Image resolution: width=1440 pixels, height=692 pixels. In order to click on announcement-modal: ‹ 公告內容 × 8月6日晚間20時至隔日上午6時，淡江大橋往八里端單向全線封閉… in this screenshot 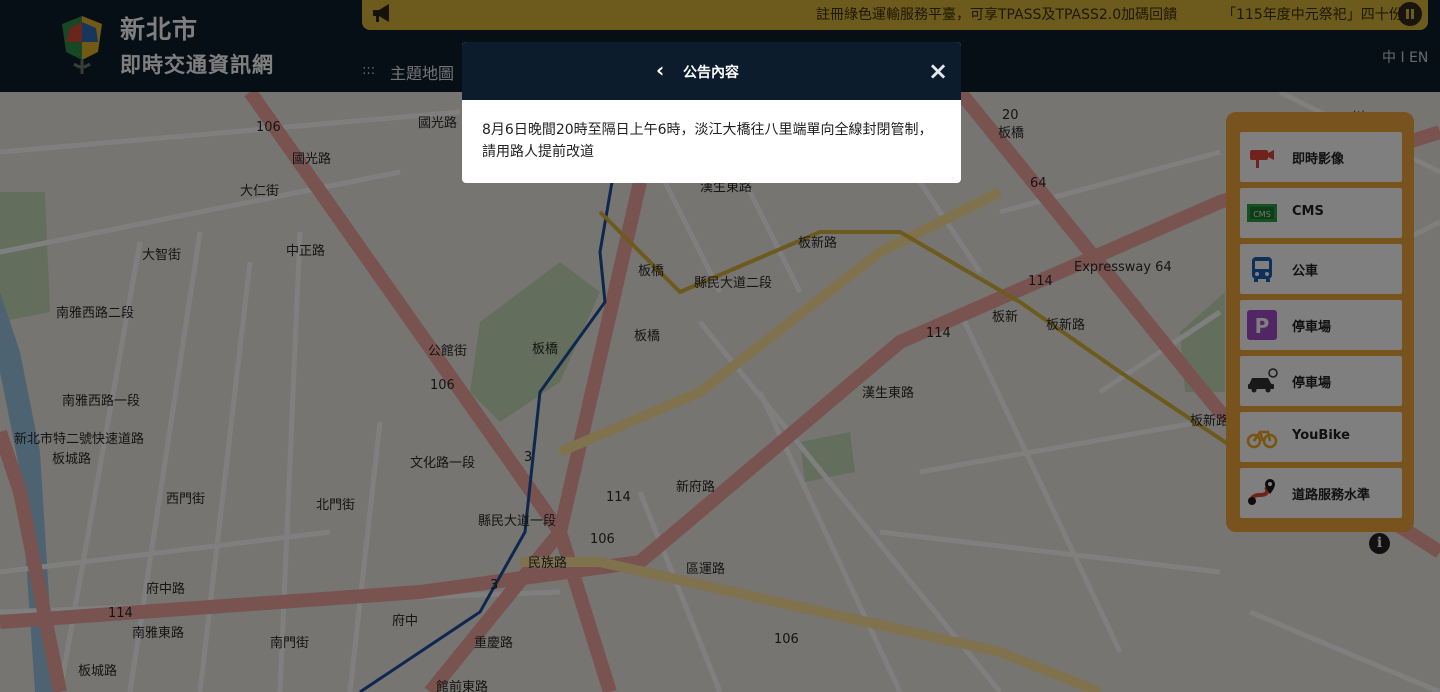, I will do `click(711, 112)`.